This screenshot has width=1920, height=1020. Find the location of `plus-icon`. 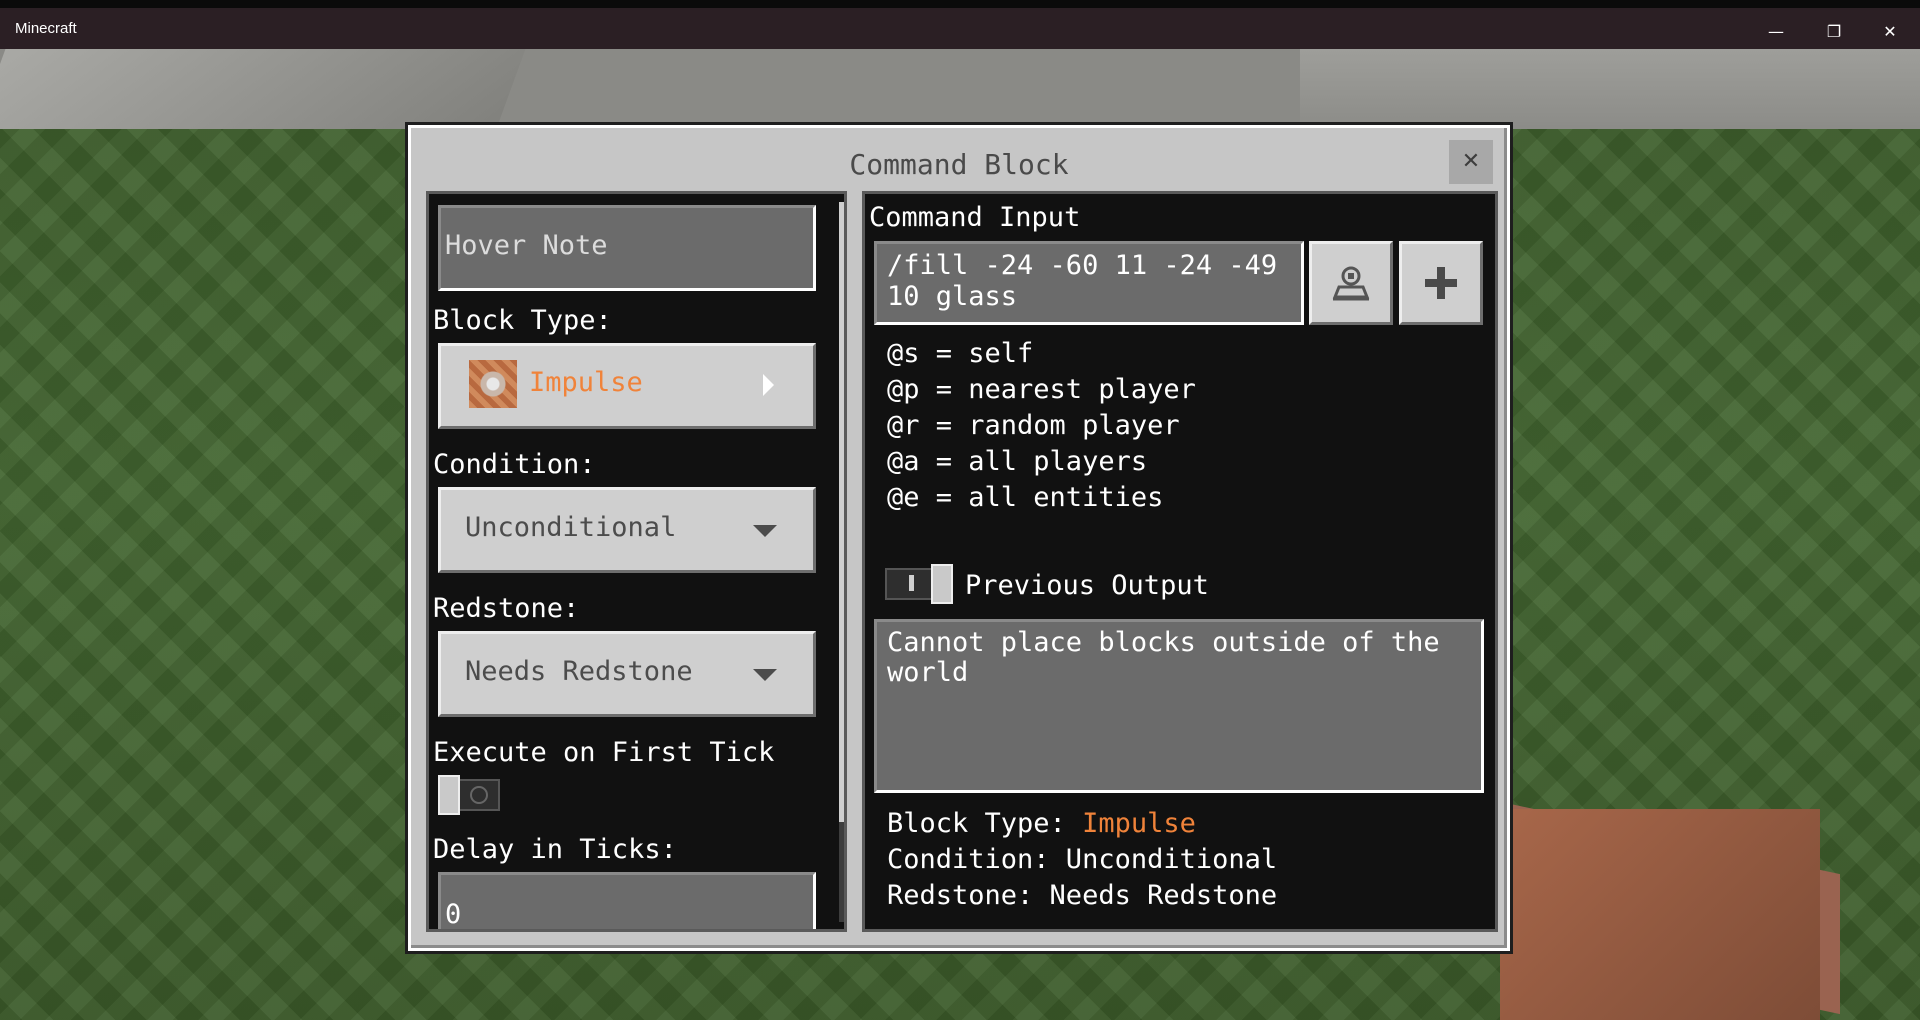

plus-icon is located at coordinates (1441, 283).